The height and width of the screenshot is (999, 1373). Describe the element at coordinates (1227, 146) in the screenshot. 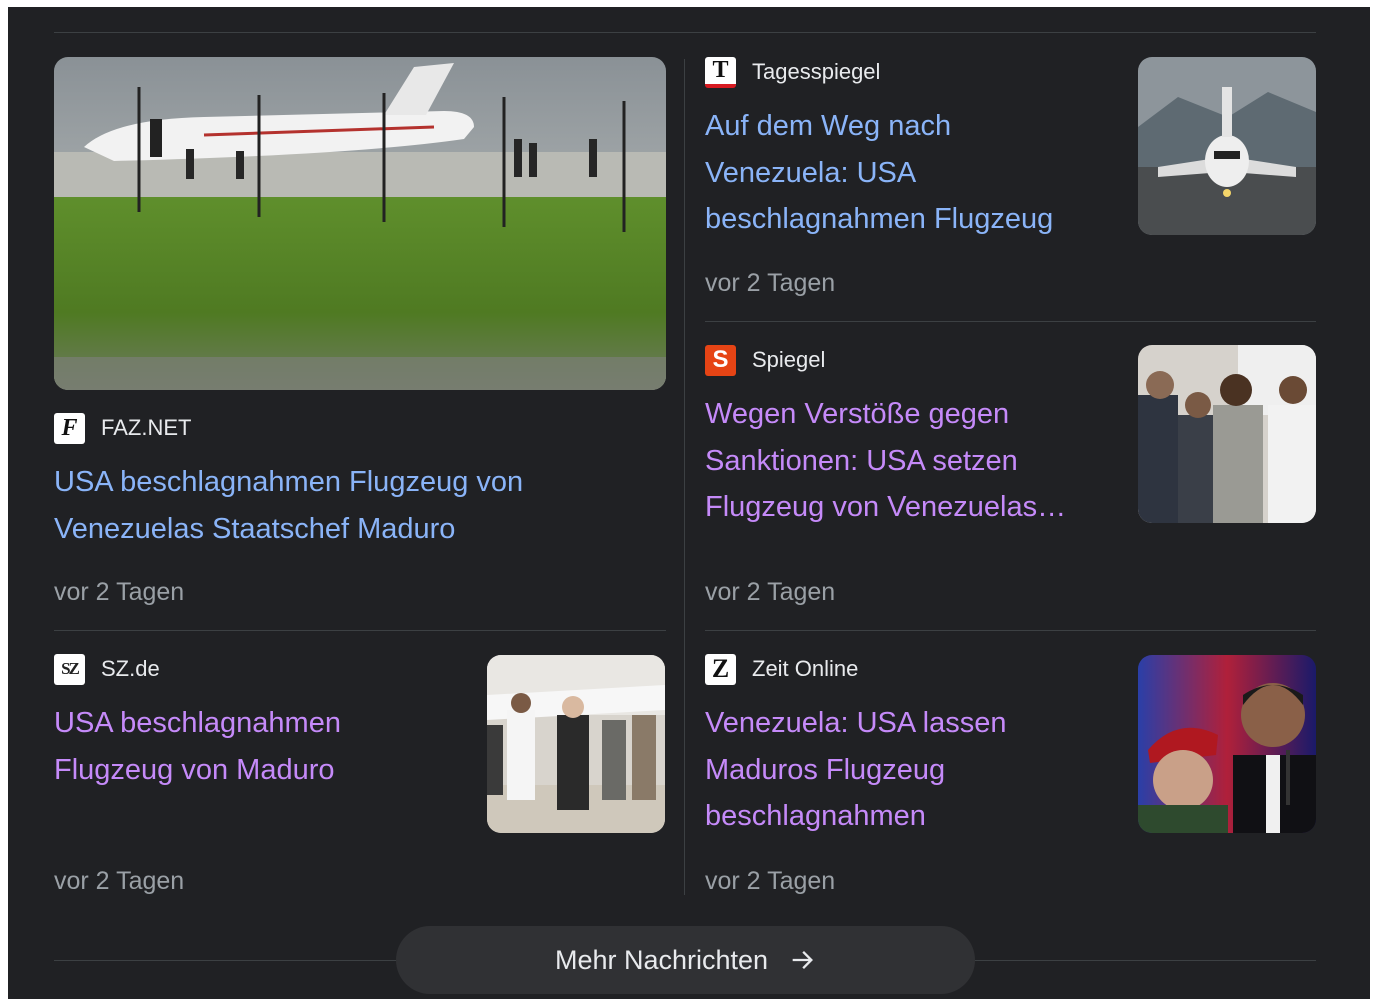

I see `article-image-plane-front` at that location.